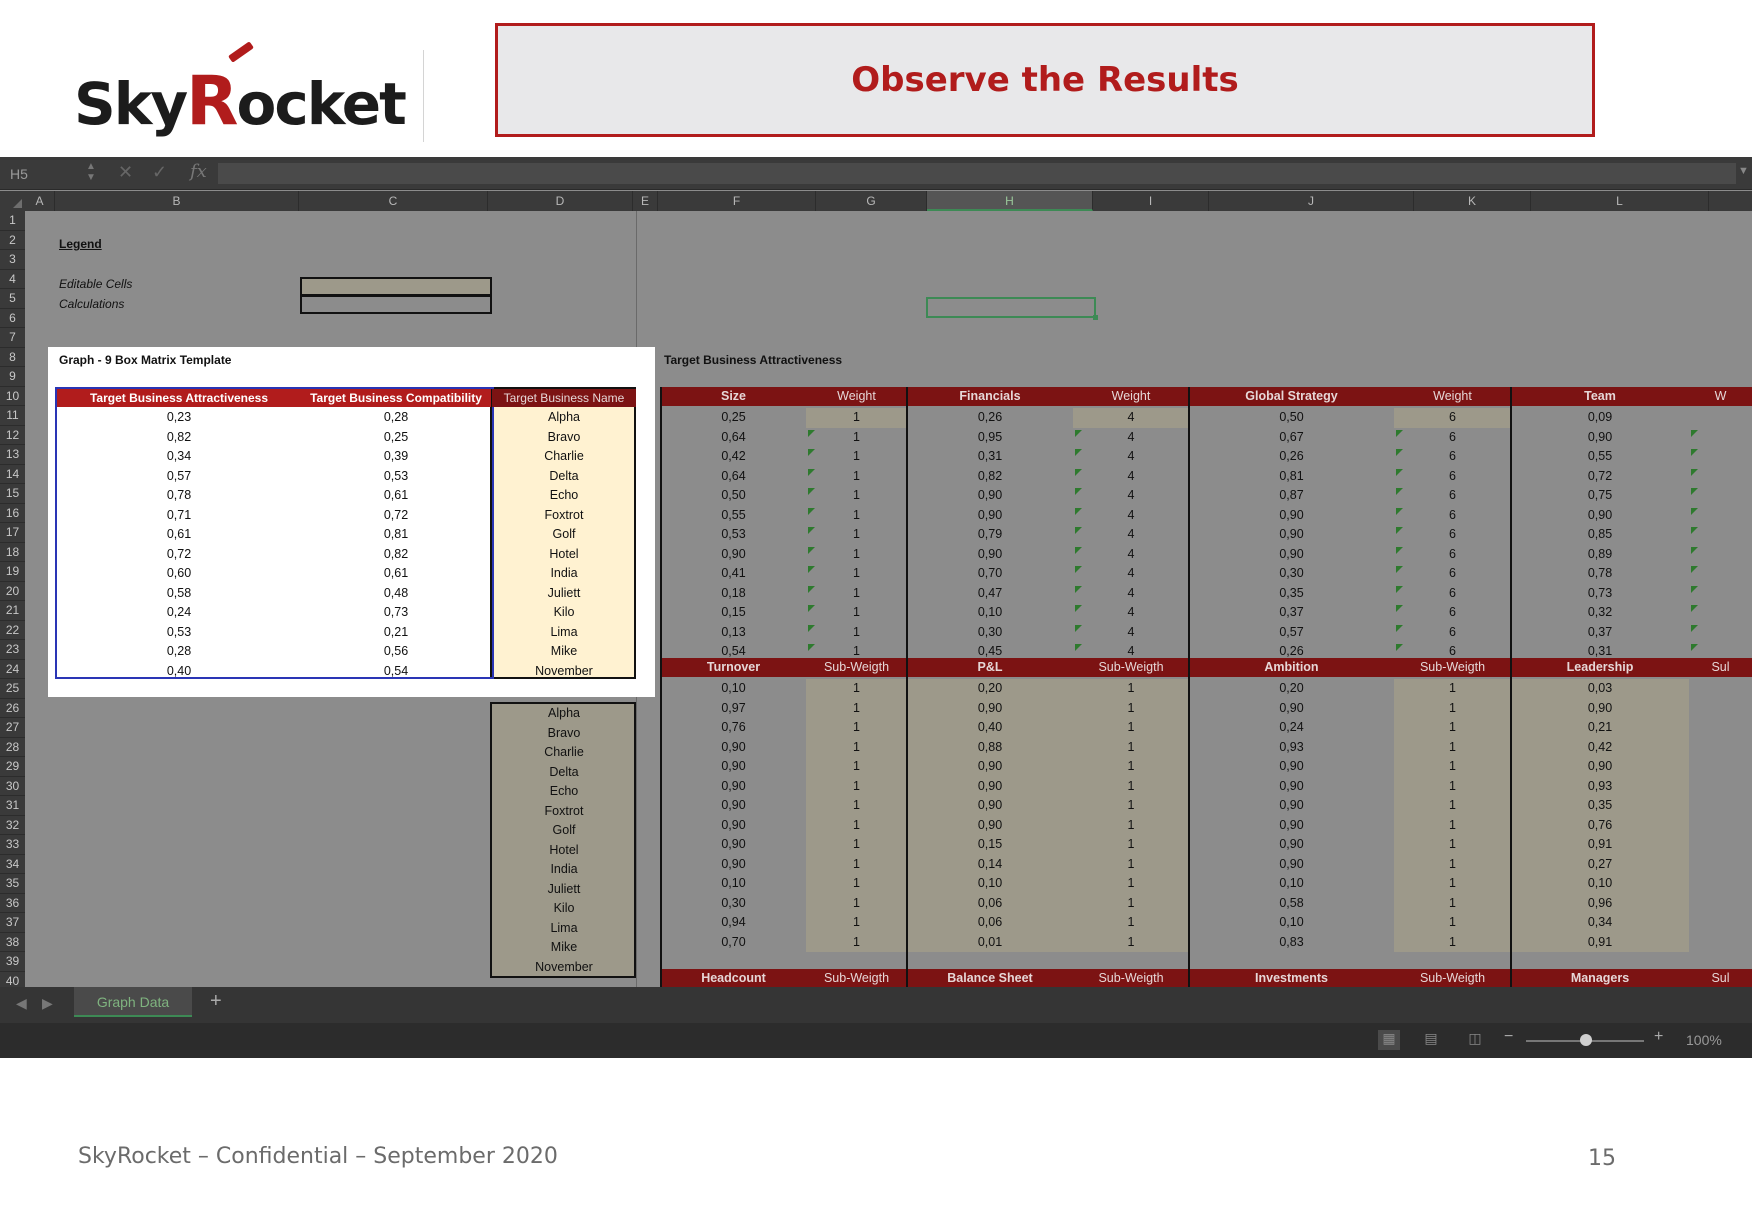 Image resolution: width=1752 pixels, height=1208 pixels. I want to click on score-cell: 0,35, so click(1291, 594).